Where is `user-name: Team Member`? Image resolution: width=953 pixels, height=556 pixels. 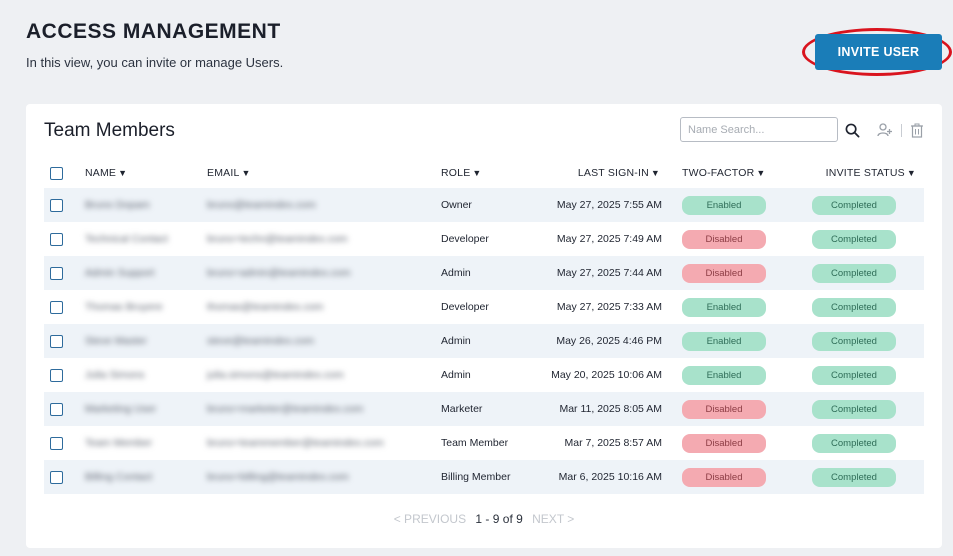 user-name: Team Member is located at coordinates (119, 443).